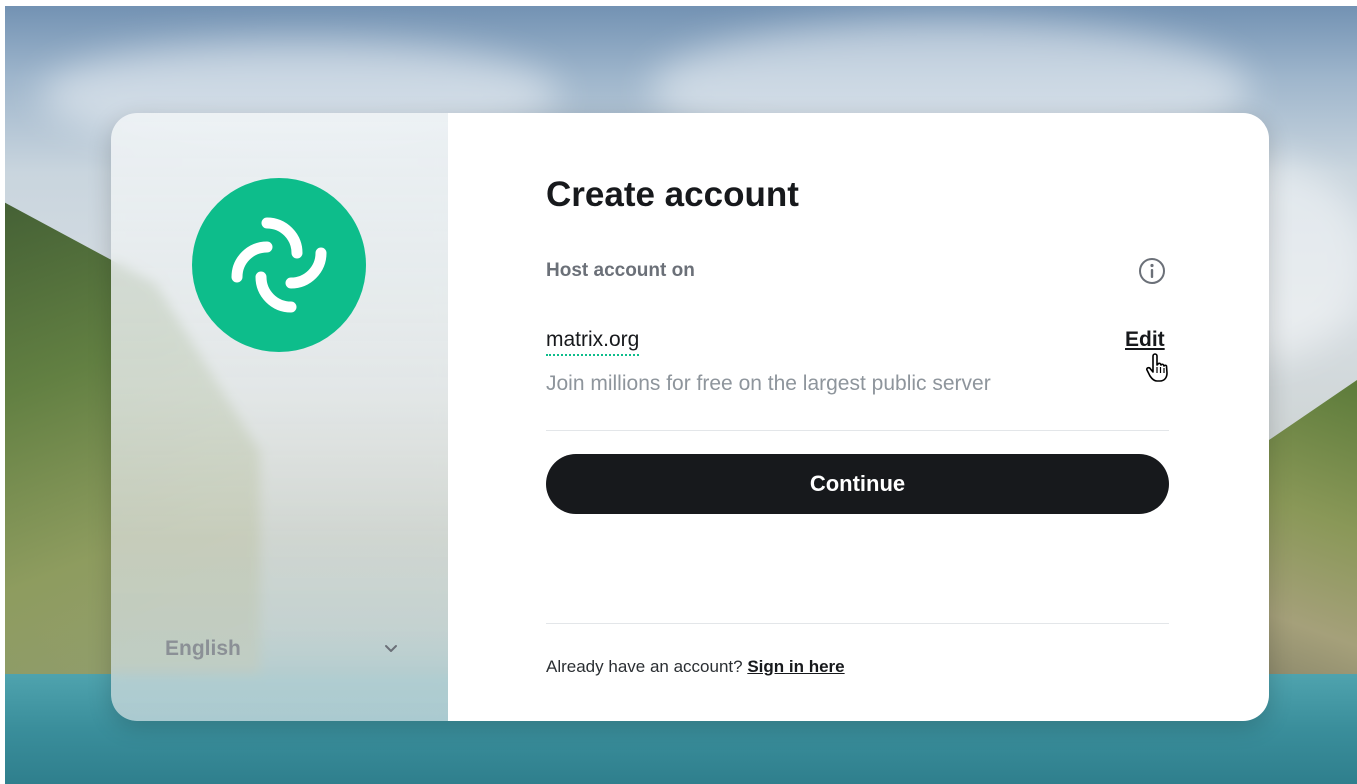 The height and width of the screenshot is (784, 1357). I want to click on info-icon, so click(1152, 271).